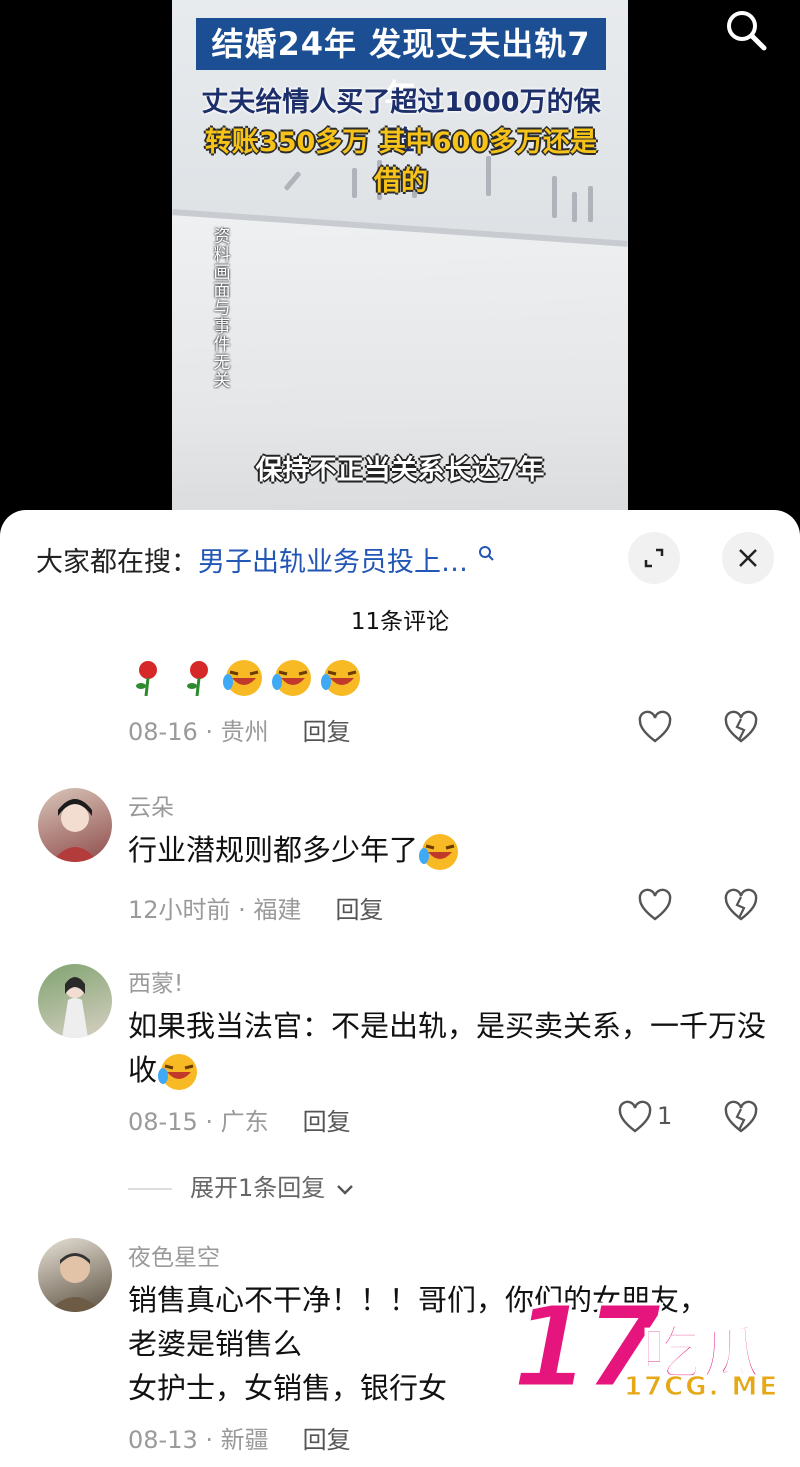 This screenshot has width=800, height=1467. Describe the element at coordinates (665, 1116) in the screenshot. I see `like-count: 1` at that location.